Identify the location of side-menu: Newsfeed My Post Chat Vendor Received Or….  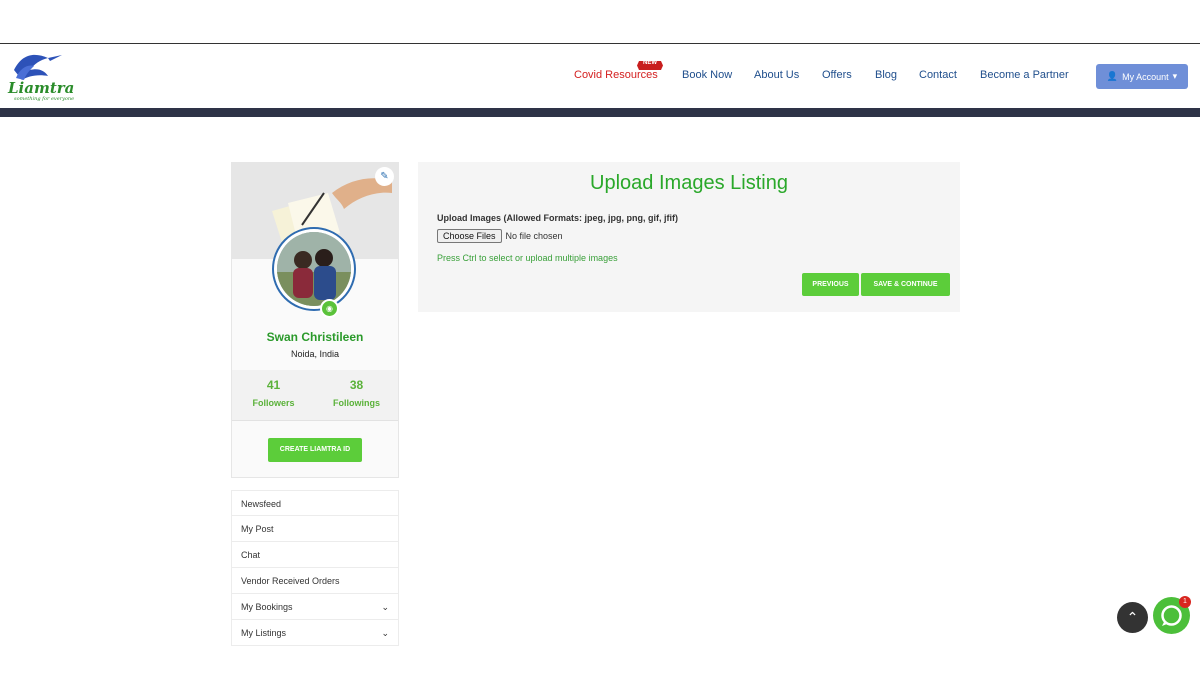
(315, 568).